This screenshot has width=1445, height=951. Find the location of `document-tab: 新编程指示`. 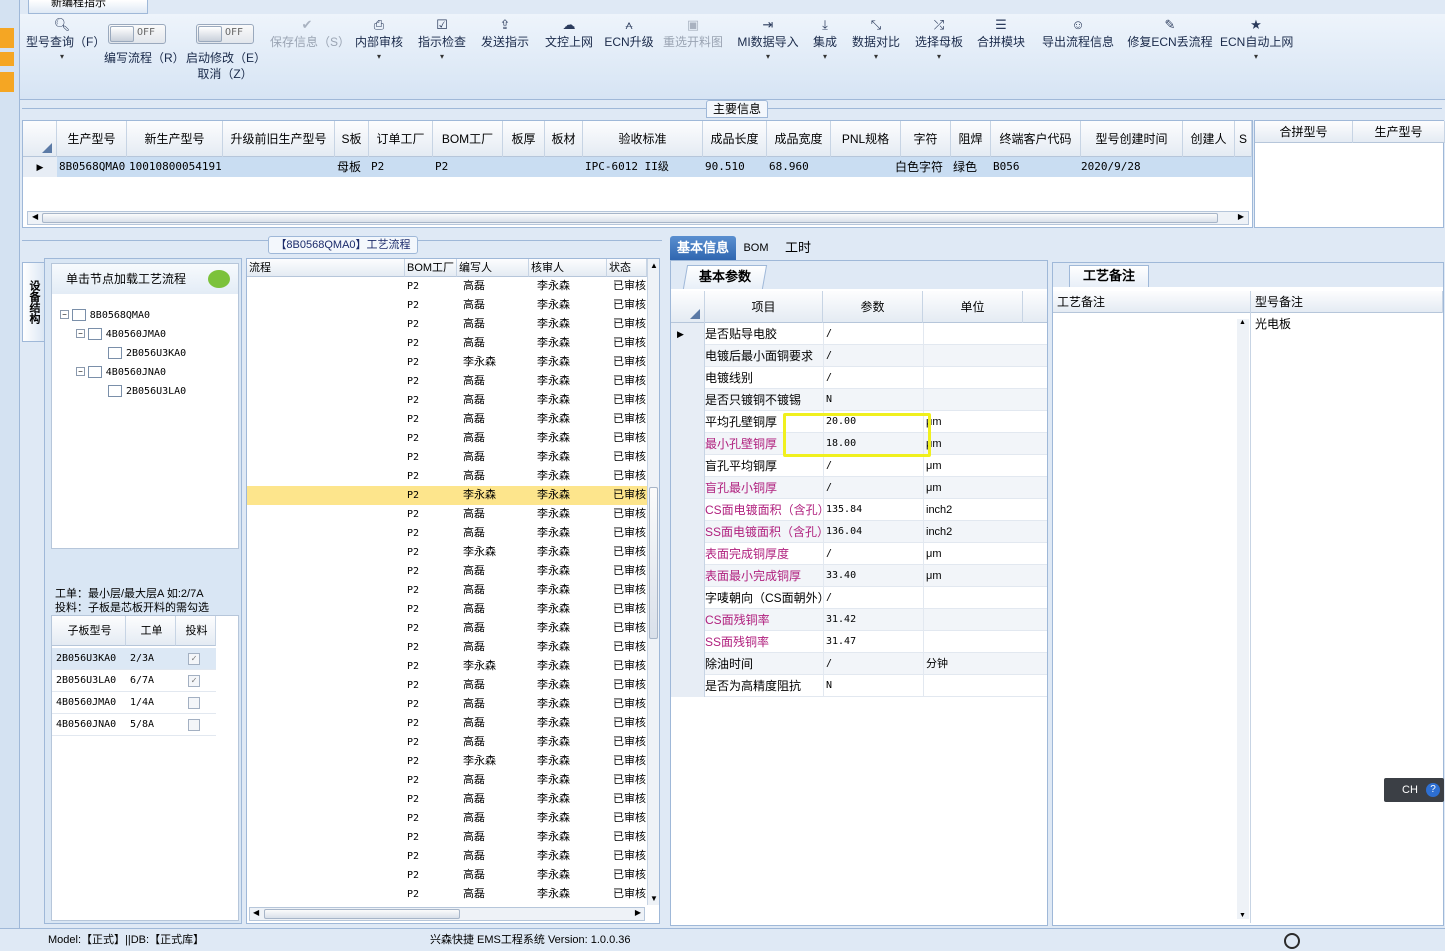

document-tab: 新编程指示 is located at coordinates (88, 7).